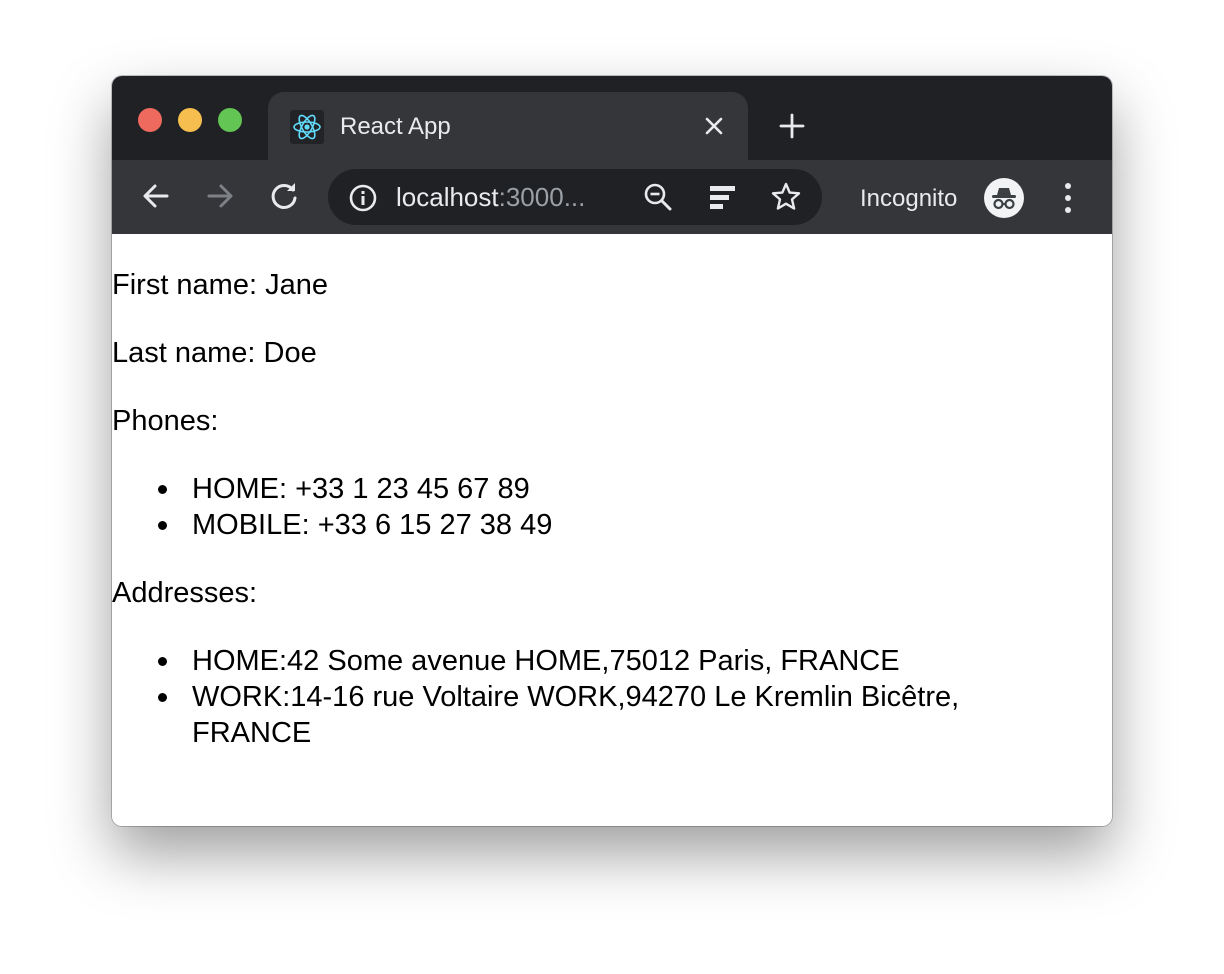 This screenshot has height=974, width=1224. What do you see at coordinates (220, 285) in the screenshot?
I see `first-name-text: First name: Jane` at bounding box center [220, 285].